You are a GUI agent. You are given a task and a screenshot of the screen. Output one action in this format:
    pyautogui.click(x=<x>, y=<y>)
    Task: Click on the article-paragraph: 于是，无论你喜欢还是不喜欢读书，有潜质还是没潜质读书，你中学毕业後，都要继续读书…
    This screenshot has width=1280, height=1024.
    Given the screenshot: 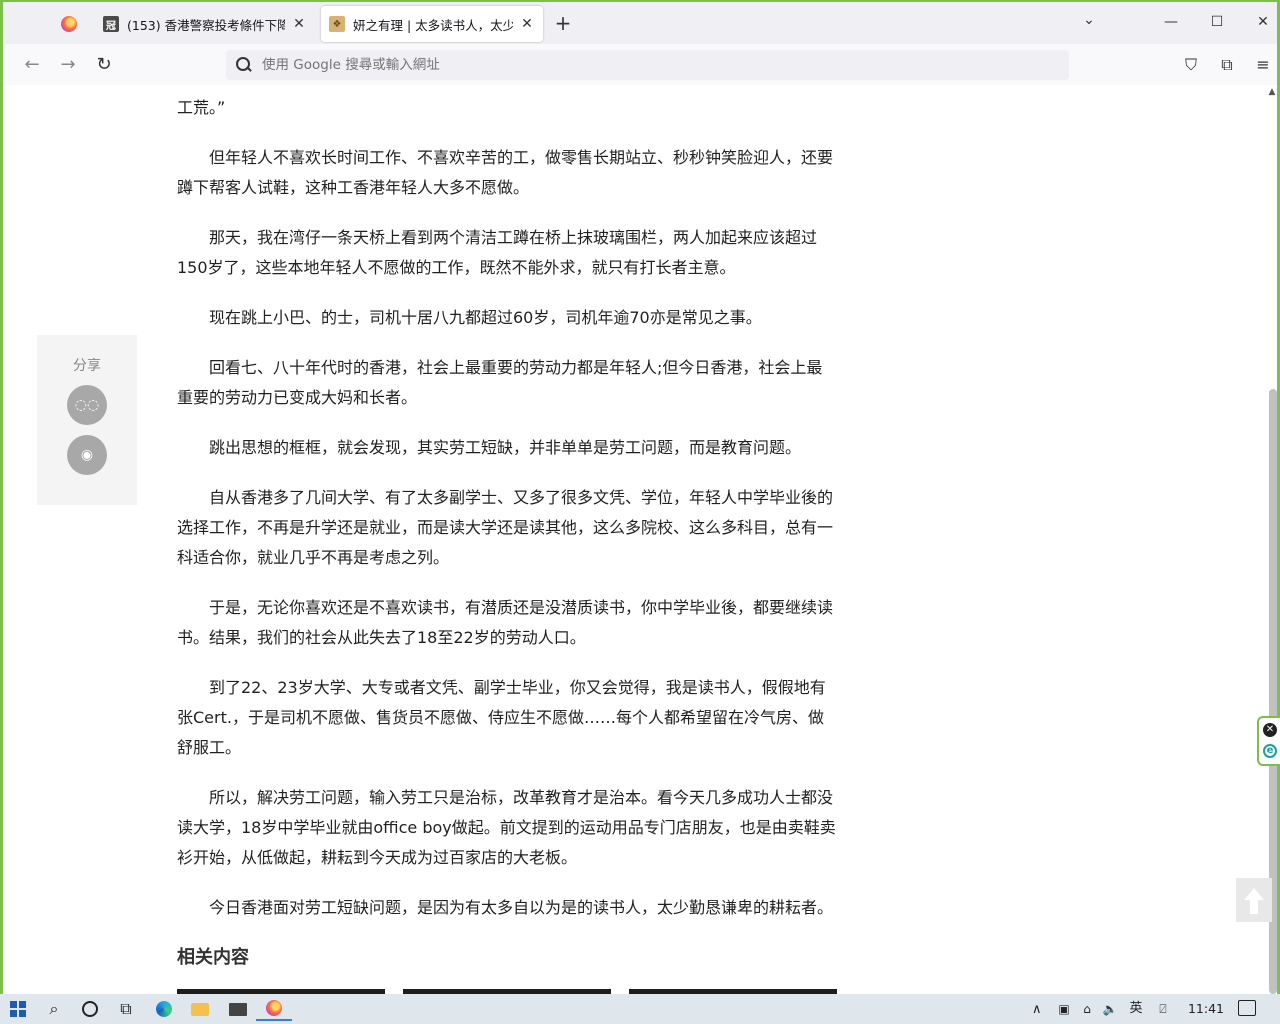 What is the action you would take?
    pyautogui.click(x=505, y=622)
    